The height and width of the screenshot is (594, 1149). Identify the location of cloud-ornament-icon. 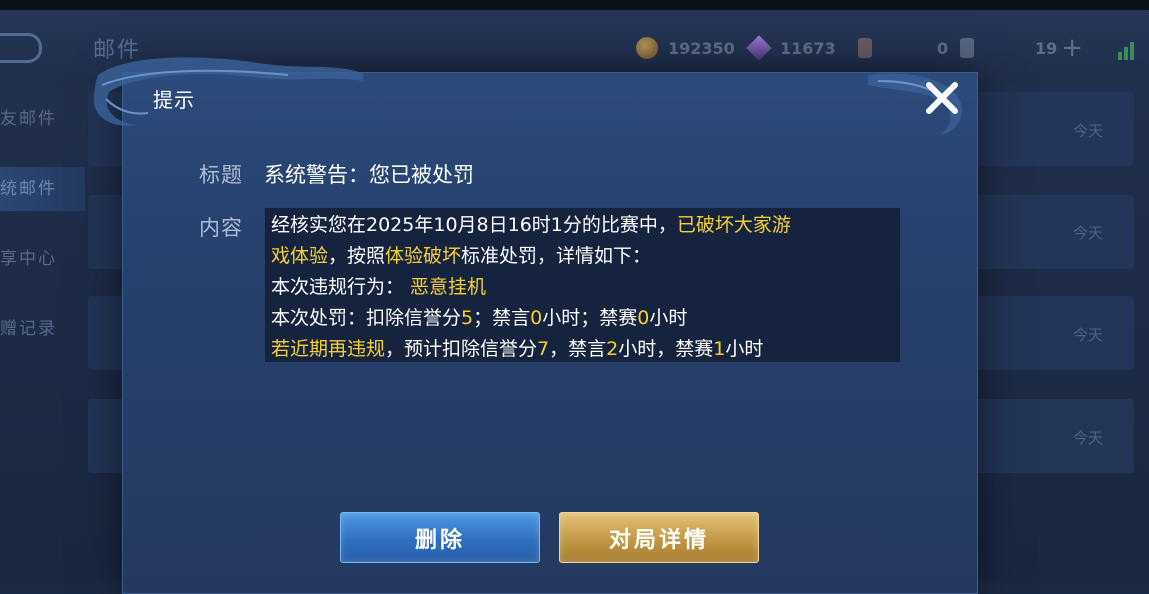
(528, 96).